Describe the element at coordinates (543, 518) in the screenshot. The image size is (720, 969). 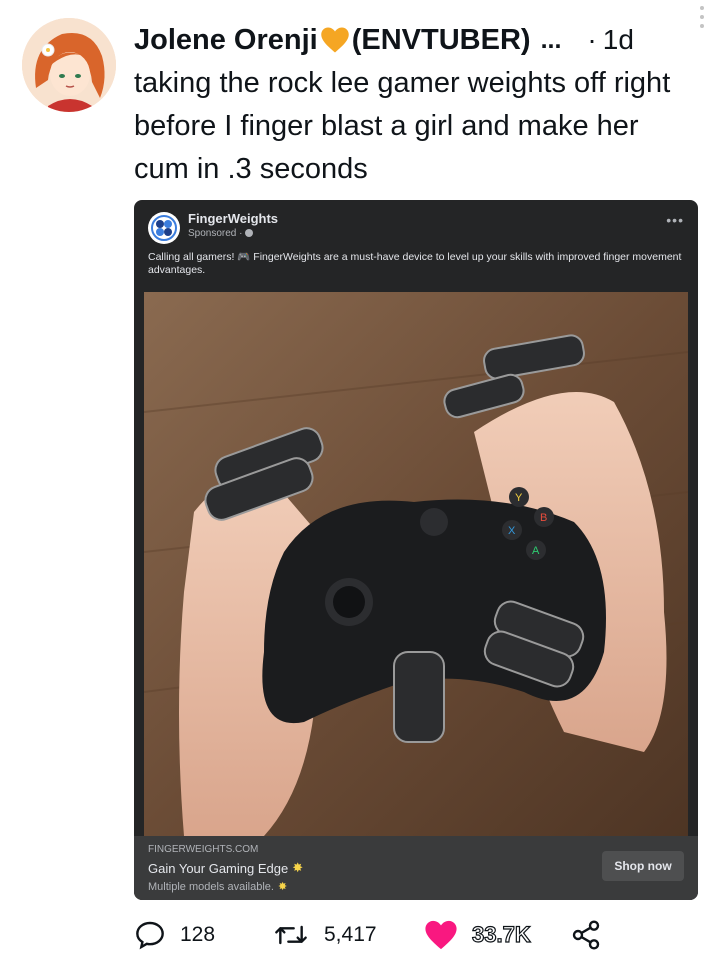
I see `svg-text: B` at that location.